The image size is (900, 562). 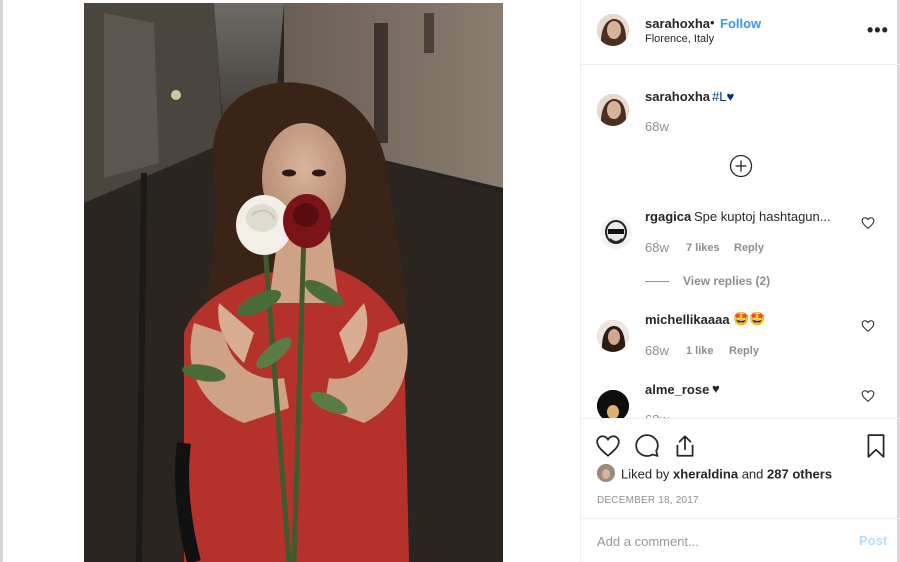 I want to click on liker-username: xheraldina, so click(x=705, y=473).